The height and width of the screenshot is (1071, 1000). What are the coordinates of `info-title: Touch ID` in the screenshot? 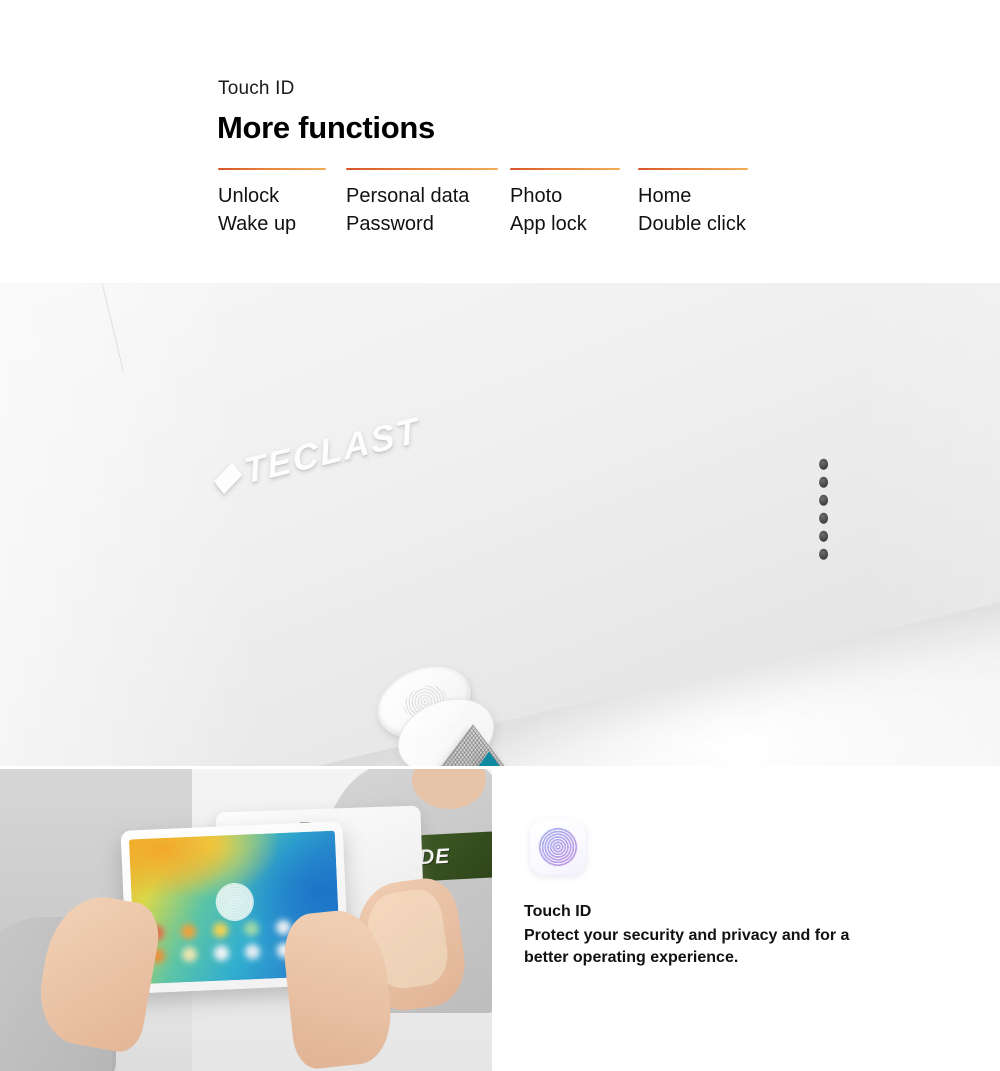 It's located at (558, 911).